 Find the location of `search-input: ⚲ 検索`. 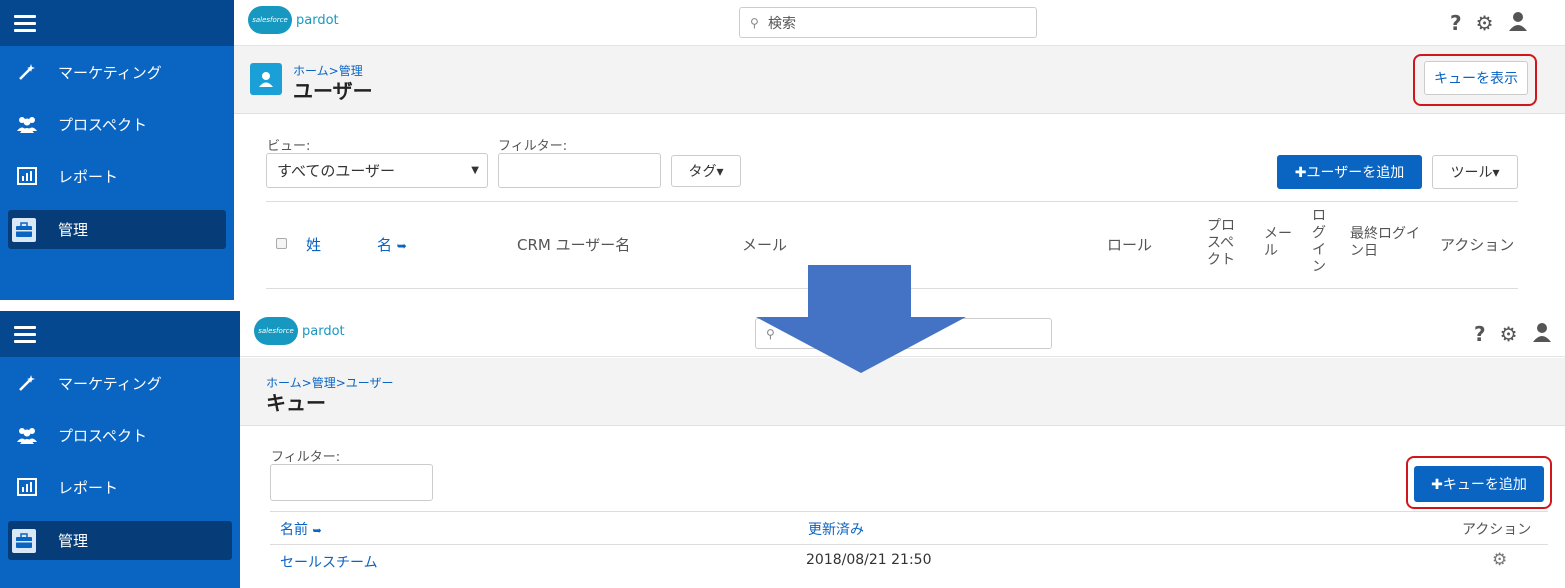

search-input: ⚲ 検索 is located at coordinates (888, 22).